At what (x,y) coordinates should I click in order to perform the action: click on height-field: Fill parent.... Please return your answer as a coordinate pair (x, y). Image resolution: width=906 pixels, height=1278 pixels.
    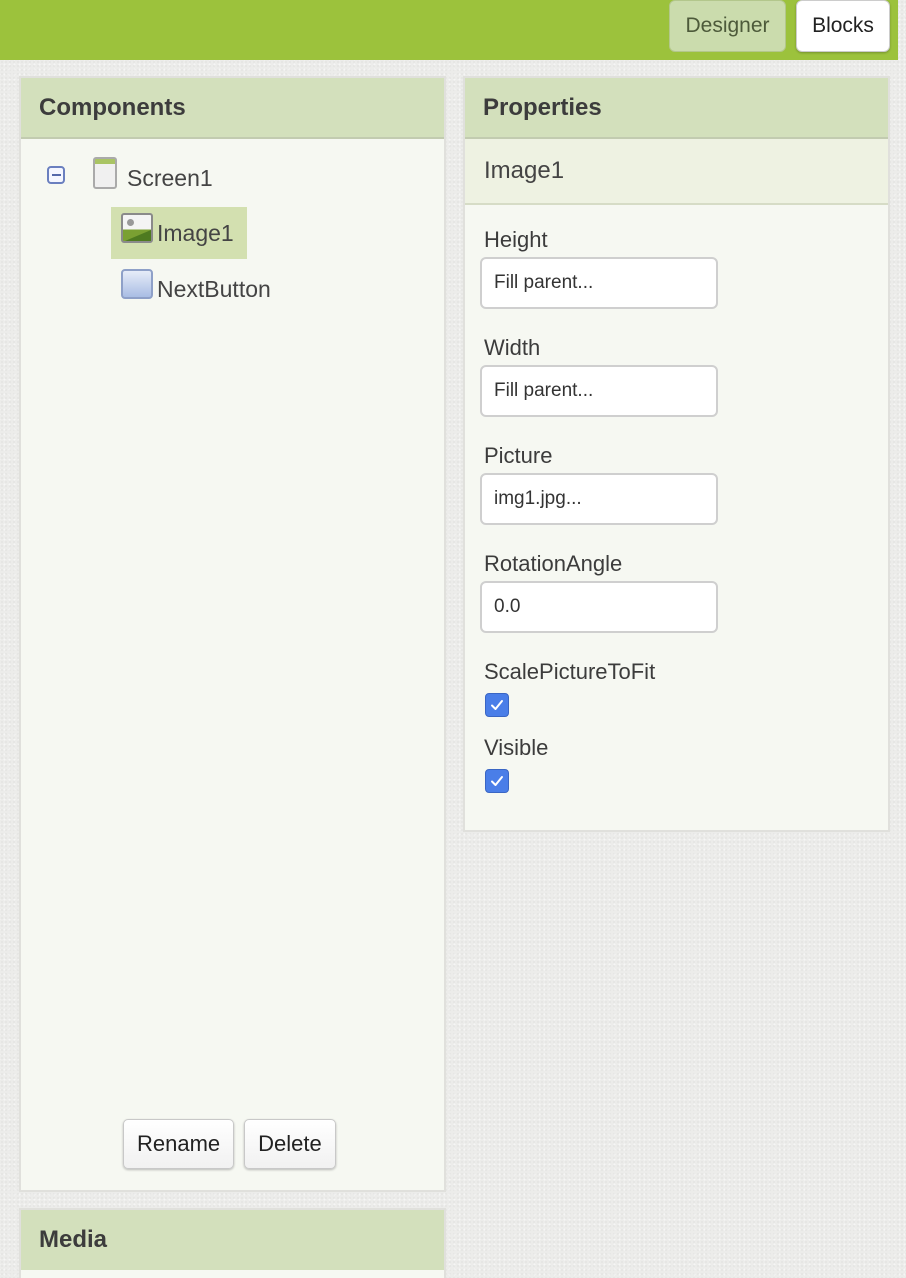
    Looking at the image, I should click on (599, 283).